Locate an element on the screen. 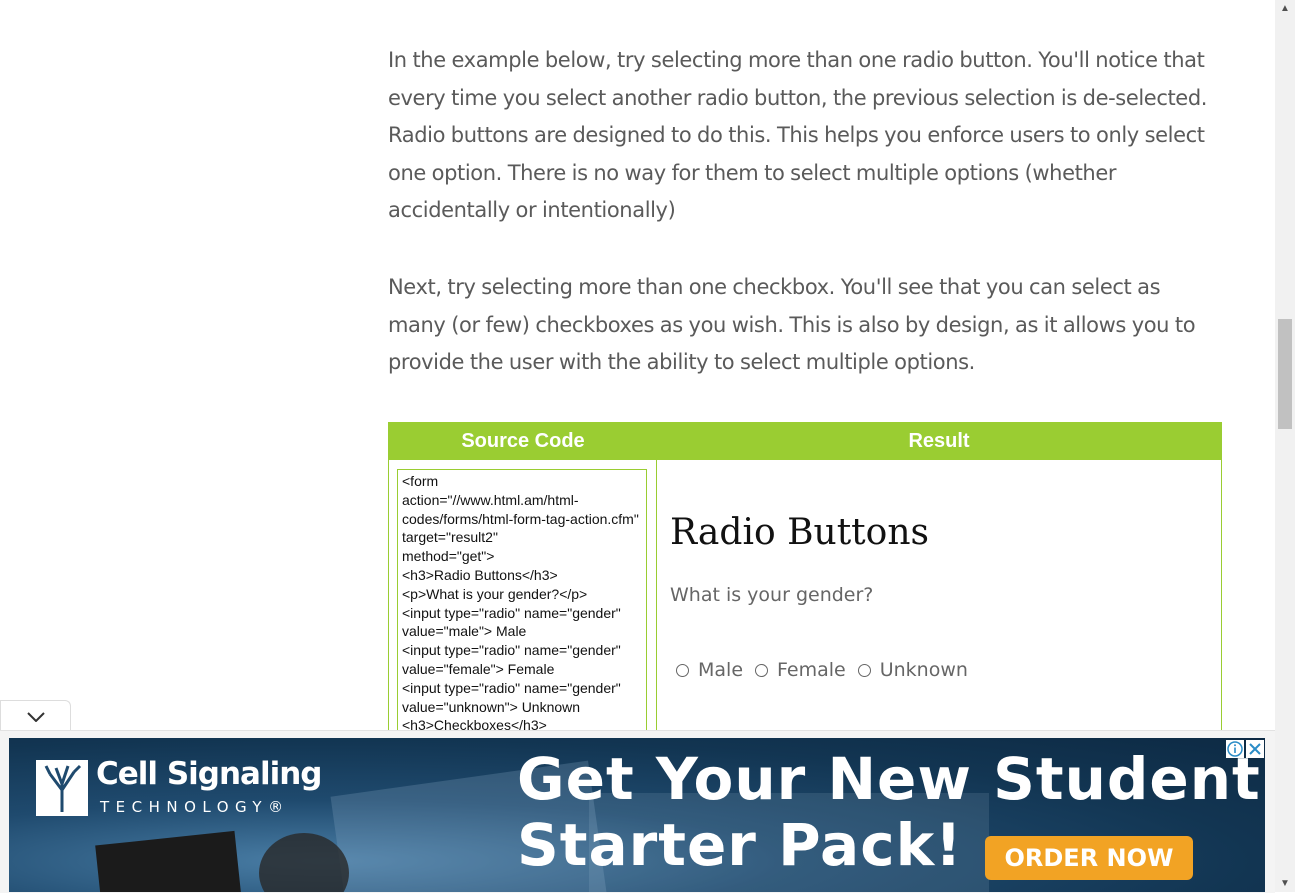  ad-close-button is located at coordinates (1255, 749).